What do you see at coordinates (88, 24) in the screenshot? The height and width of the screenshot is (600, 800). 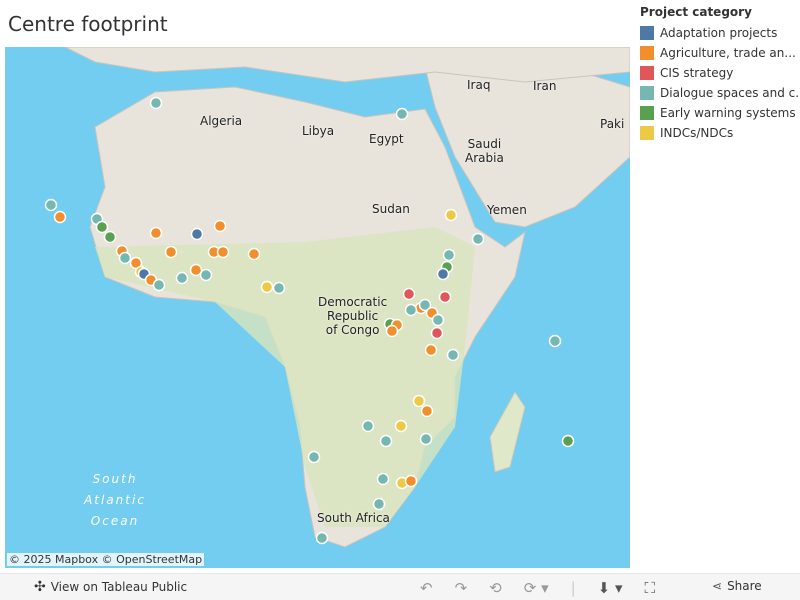 I see `dashboard-title: Centre footprint` at bounding box center [88, 24].